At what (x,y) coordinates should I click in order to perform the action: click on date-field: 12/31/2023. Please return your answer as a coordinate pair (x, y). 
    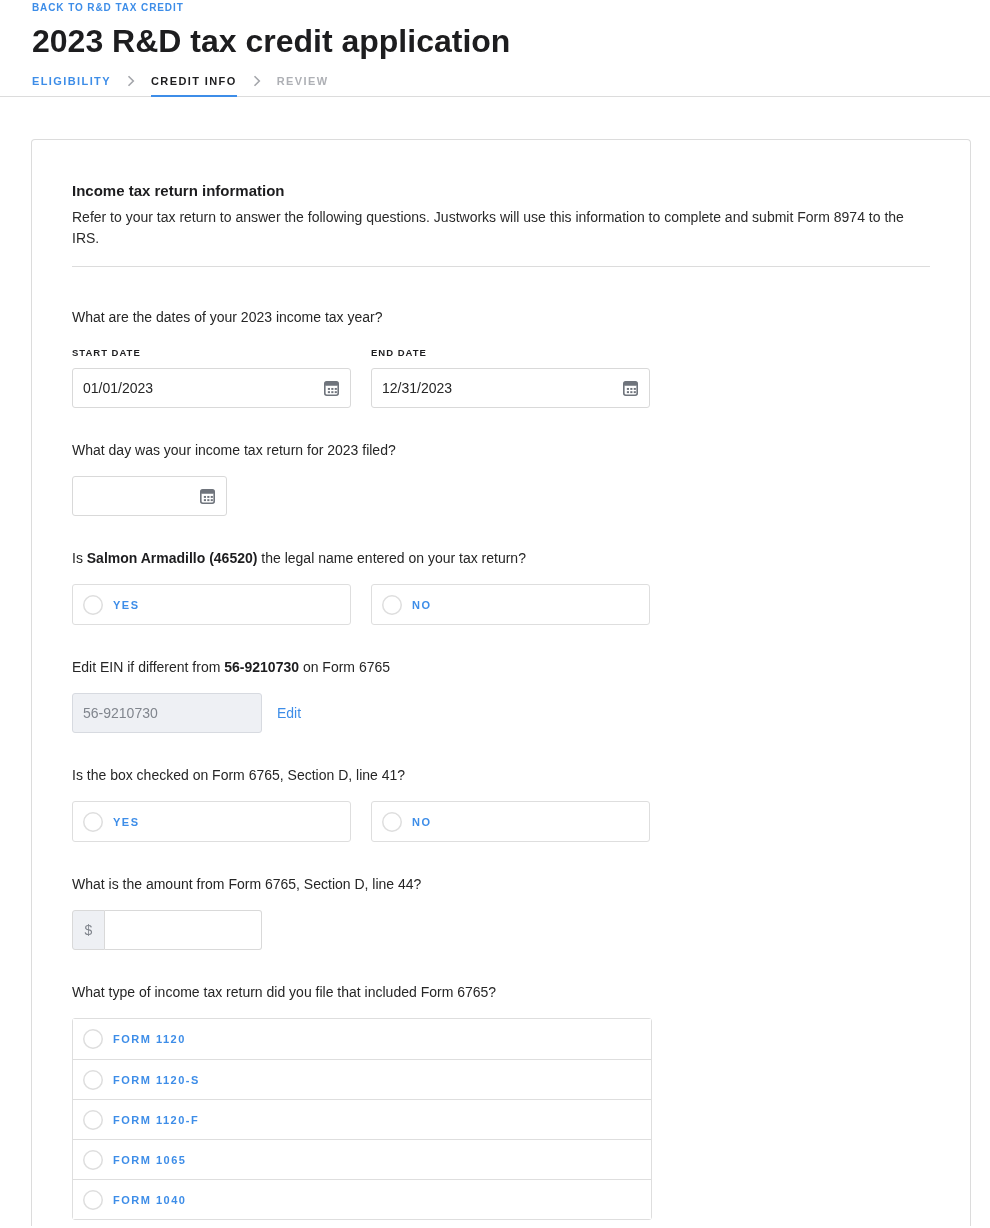
    Looking at the image, I should click on (510, 388).